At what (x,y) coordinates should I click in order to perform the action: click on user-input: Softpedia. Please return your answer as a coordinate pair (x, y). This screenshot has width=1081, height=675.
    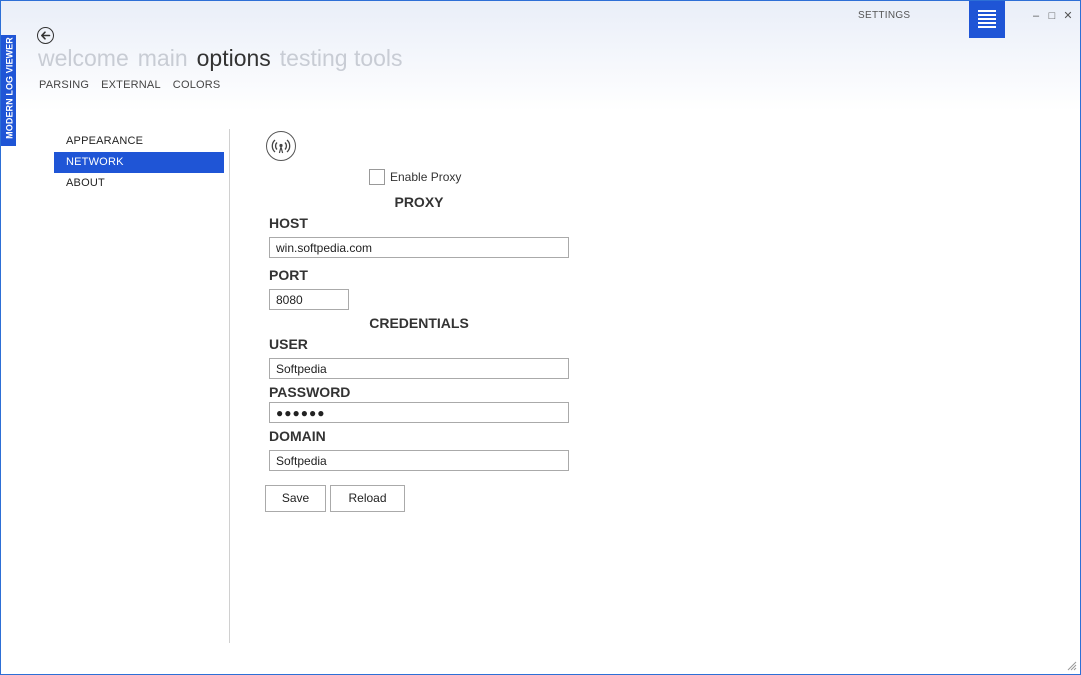
    Looking at the image, I should click on (419, 368).